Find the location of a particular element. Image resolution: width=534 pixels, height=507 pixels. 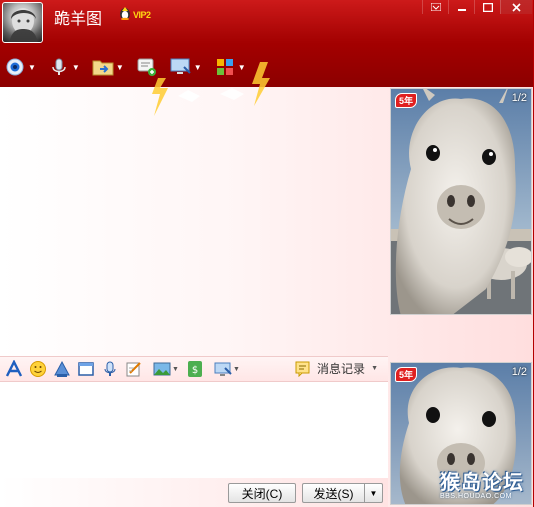

emoticon-icon is located at coordinates (38, 369).